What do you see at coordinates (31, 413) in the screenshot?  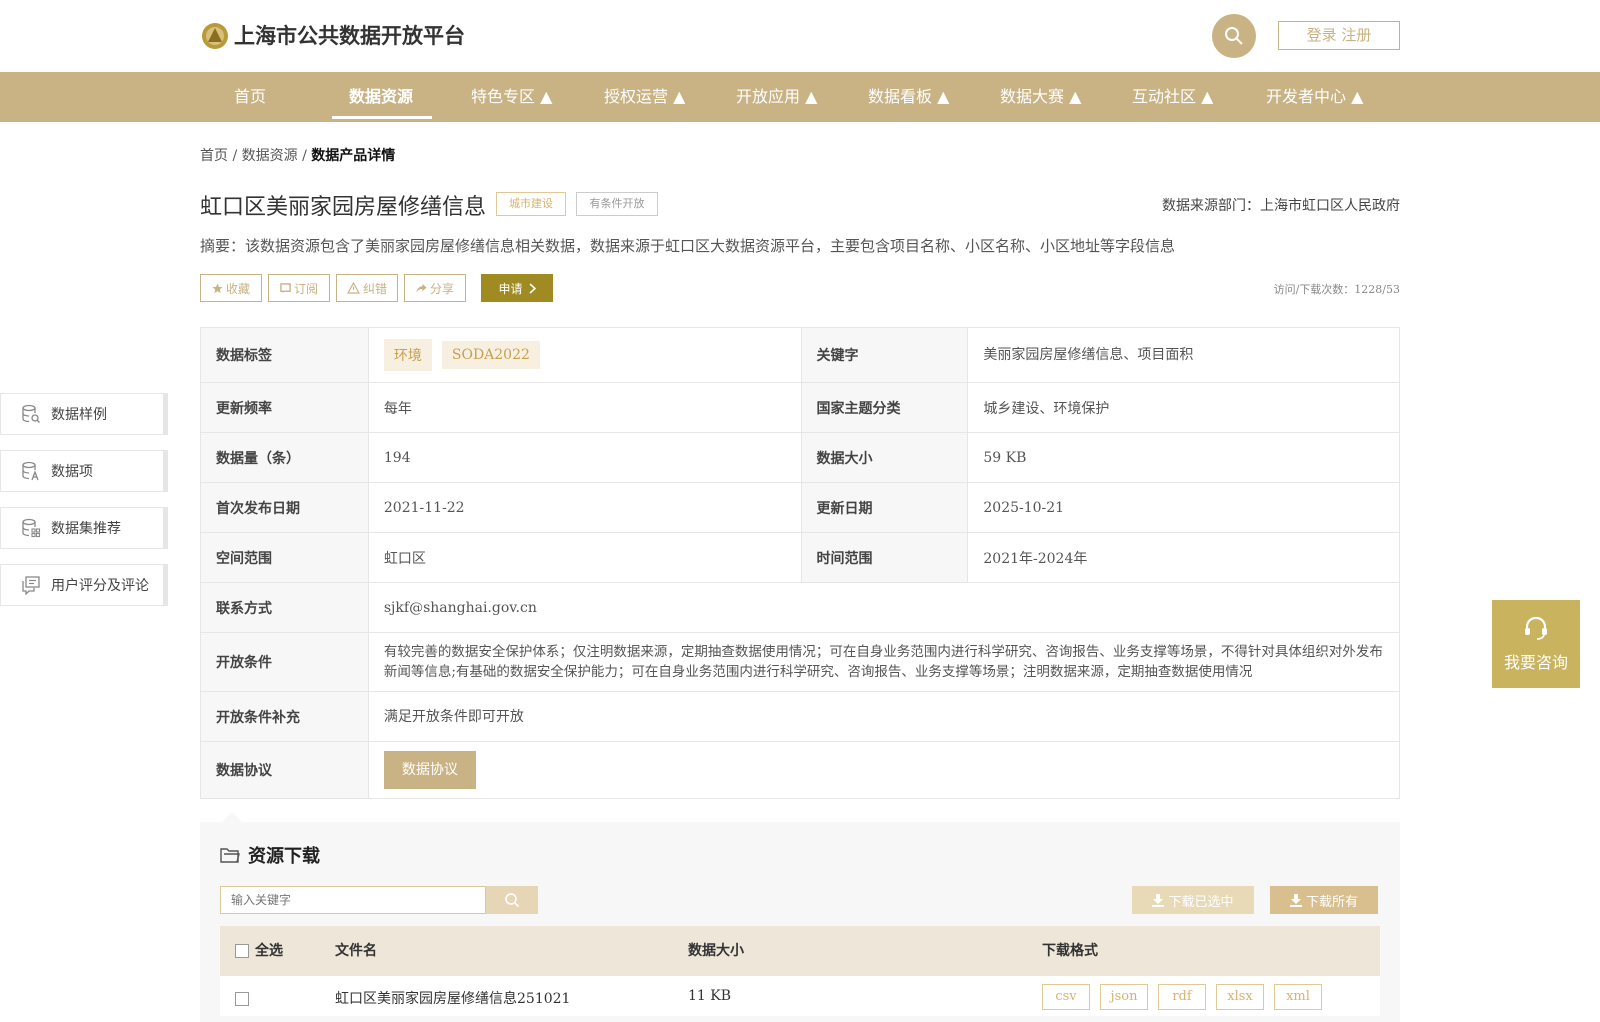 I see `database-search-icon` at bounding box center [31, 413].